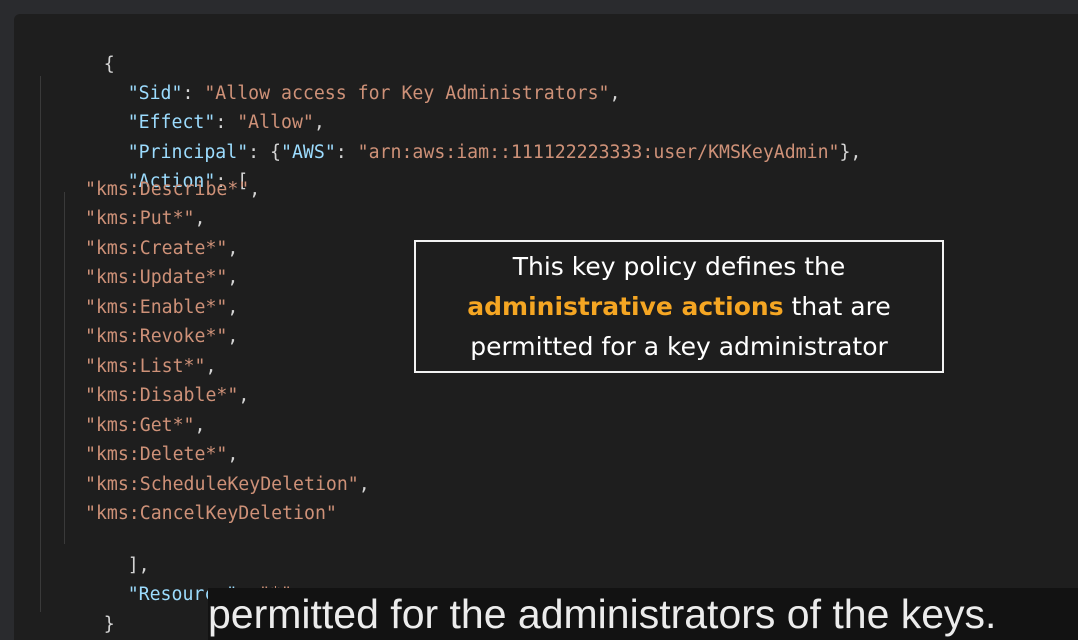  What do you see at coordinates (679, 346) in the screenshot?
I see `callout-line-3: permitted for a key administrator` at bounding box center [679, 346].